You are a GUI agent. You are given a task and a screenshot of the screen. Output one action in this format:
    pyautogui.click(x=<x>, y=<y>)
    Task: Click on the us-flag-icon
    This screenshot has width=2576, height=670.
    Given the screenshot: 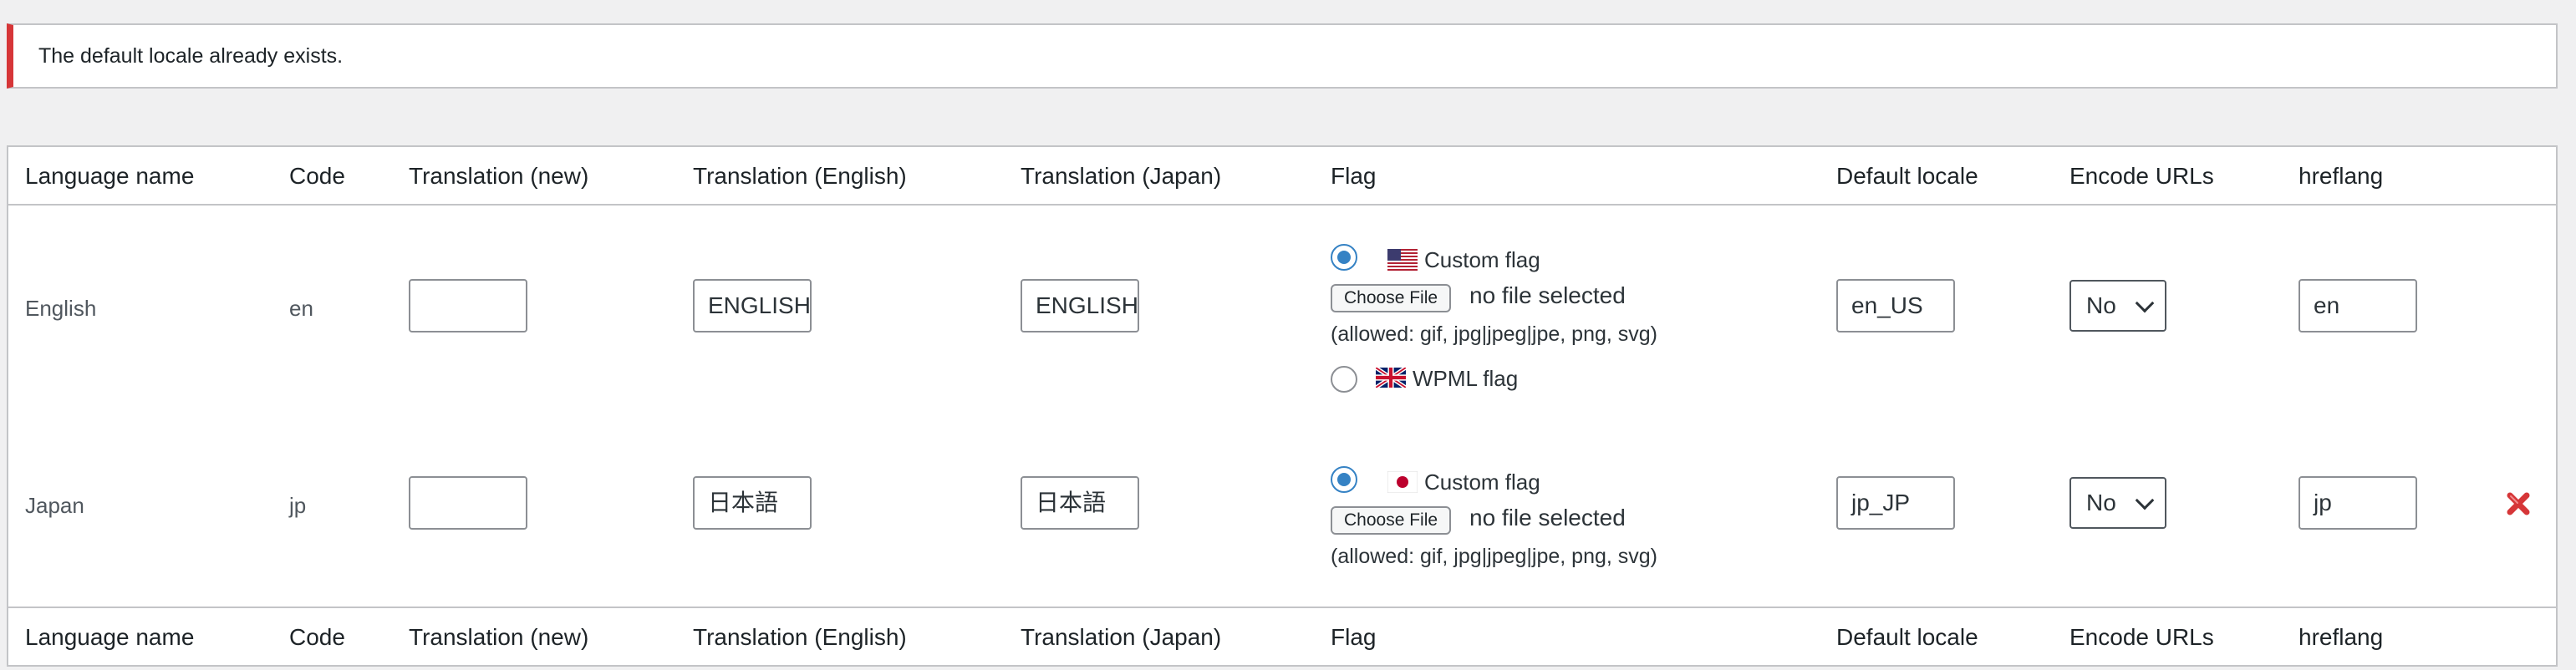 What is the action you would take?
    pyautogui.click(x=1402, y=260)
    